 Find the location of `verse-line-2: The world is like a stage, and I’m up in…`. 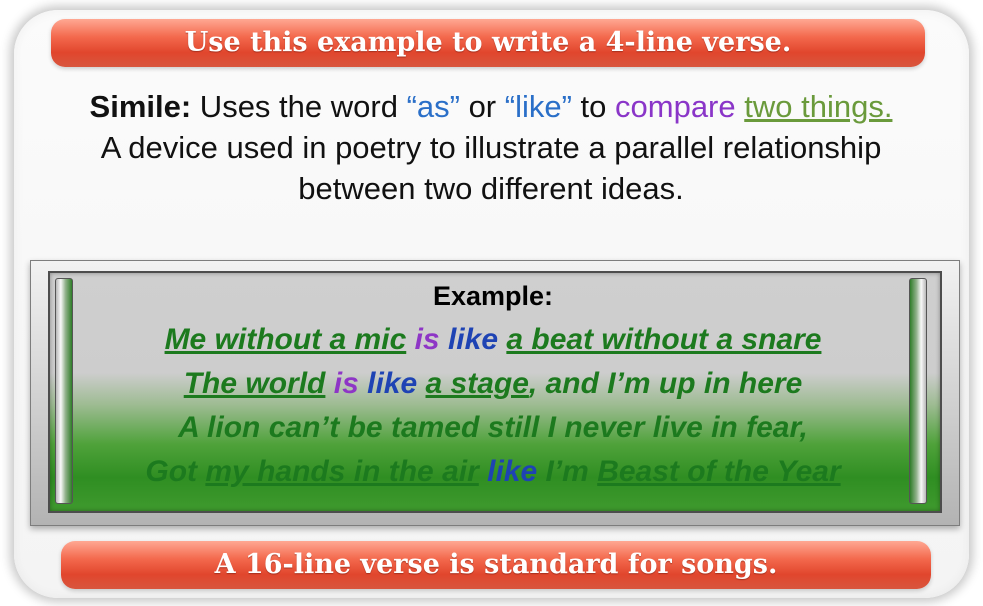

verse-line-2: The world is like a stage, and I’m up in… is located at coordinates (493, 384).